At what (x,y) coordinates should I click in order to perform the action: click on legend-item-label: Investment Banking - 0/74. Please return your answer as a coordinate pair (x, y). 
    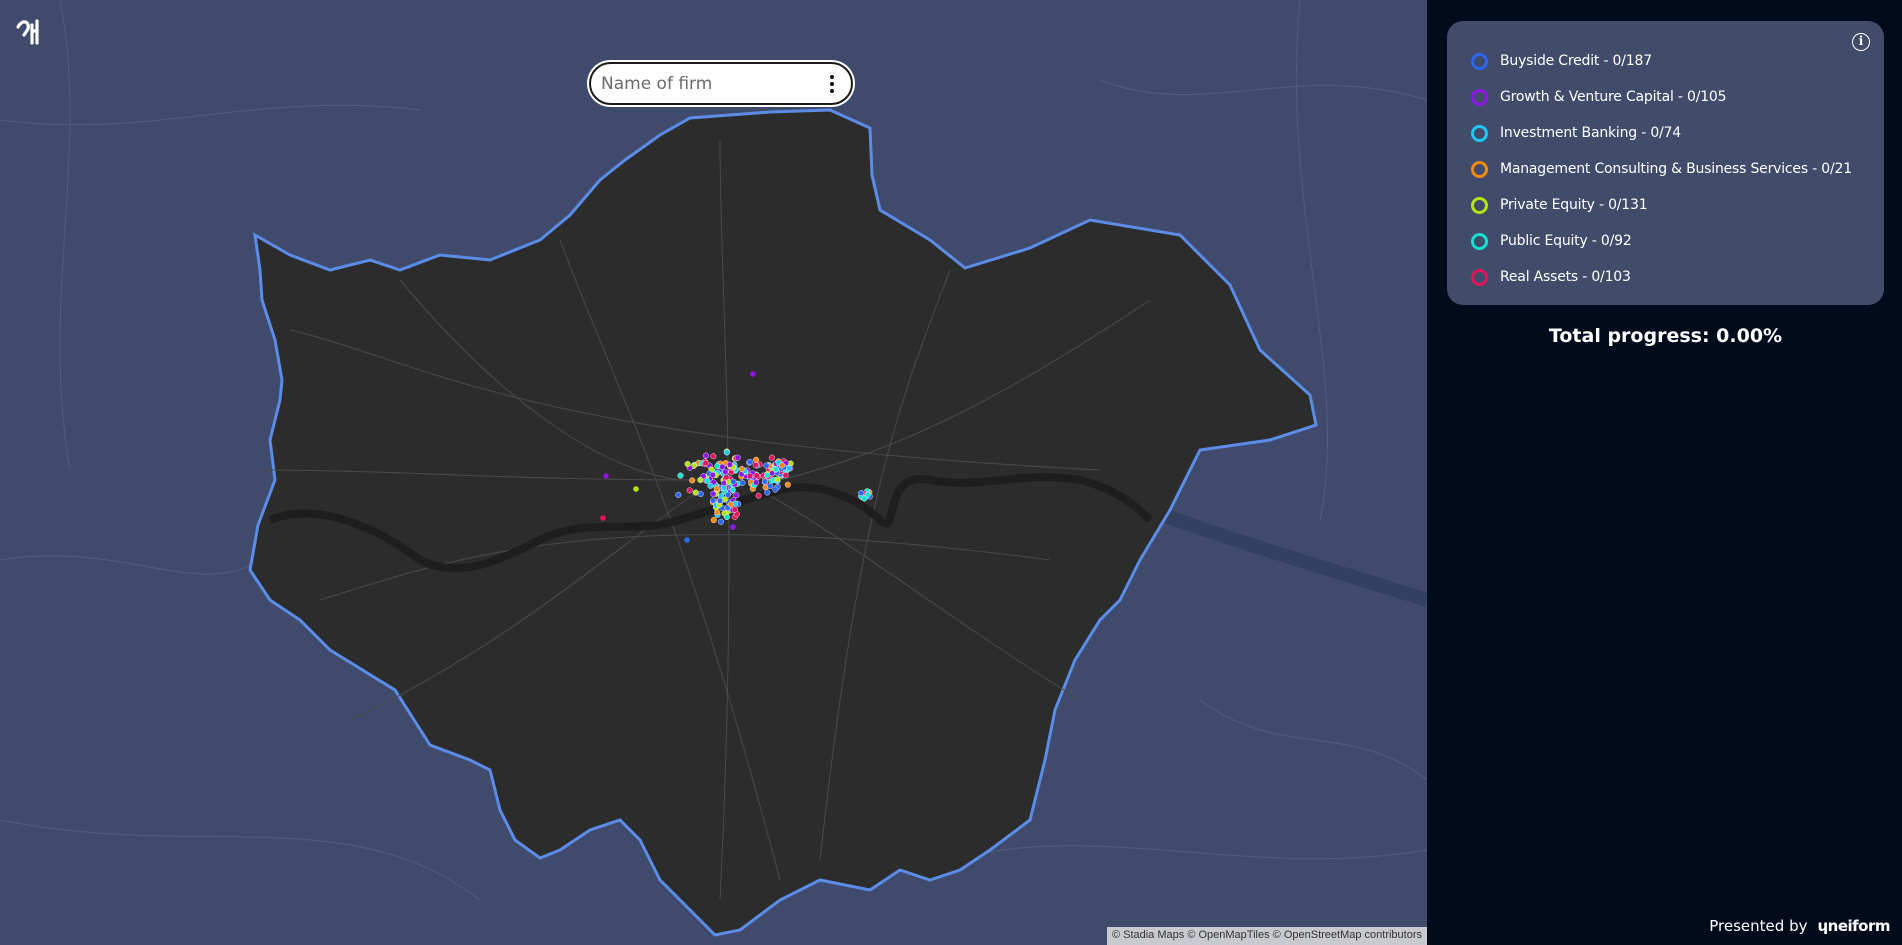
    Looking at the image, I should click on (1590, 133).